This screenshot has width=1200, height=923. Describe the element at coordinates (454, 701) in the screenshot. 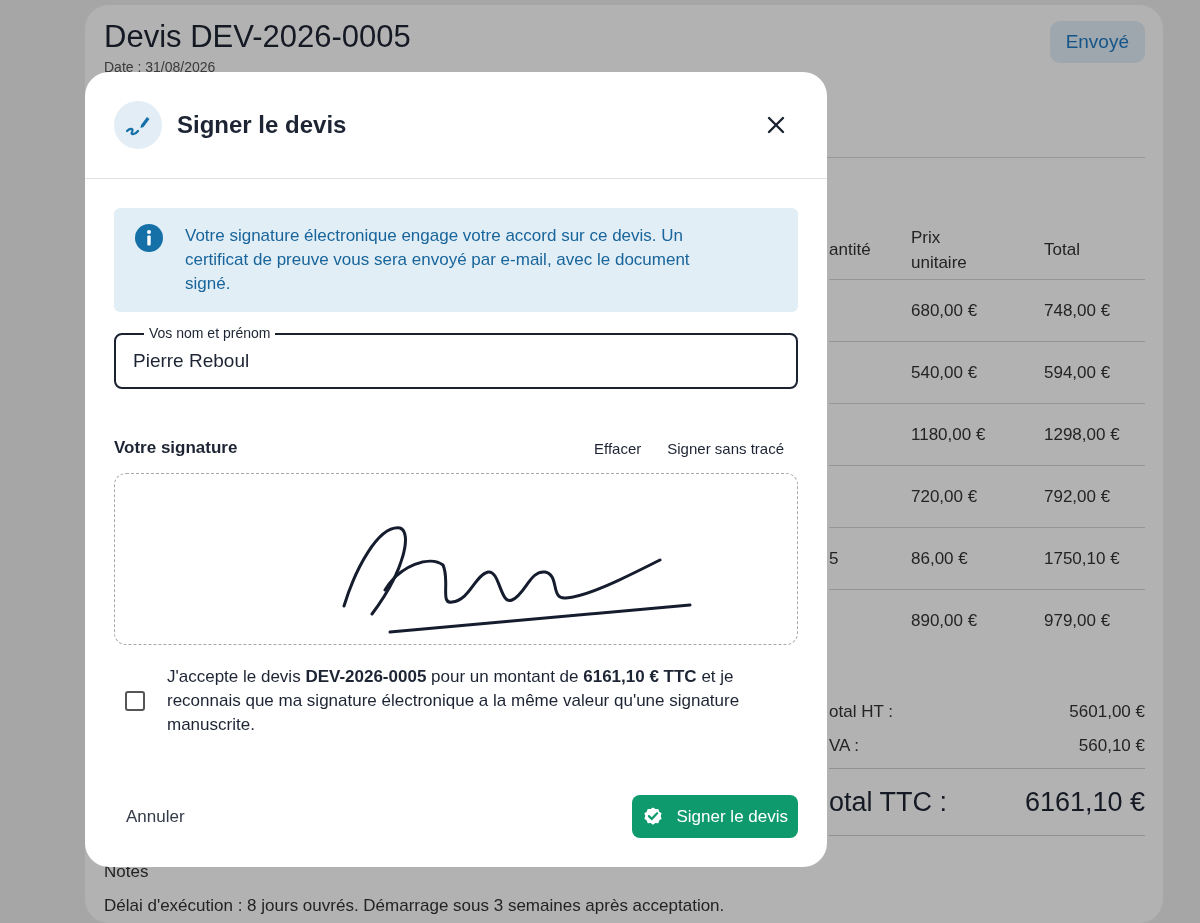

I see `consent-text: J'accepte le devis DEV-2026-0005 pour un montant de 6161,10 € TTC et je reconnais que ma signature électronique a la même valeur qu'une signature manuscrite.` at that location.